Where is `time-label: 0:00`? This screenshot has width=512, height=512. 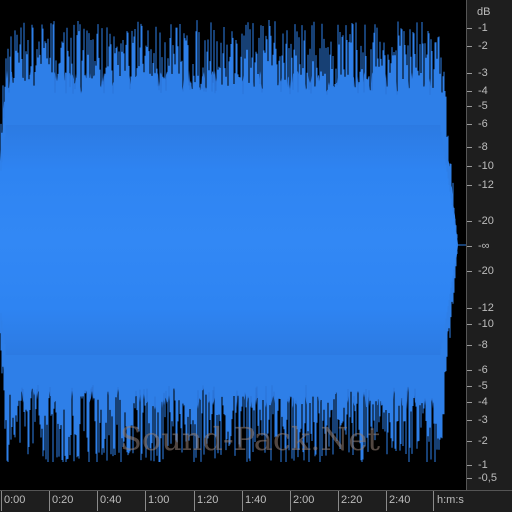
time-label: 0:00 is located at coordinates (15, 500).